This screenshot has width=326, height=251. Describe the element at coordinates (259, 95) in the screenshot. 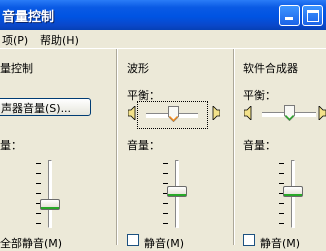

I see `synth-balance-label: 平衡：` at that location.